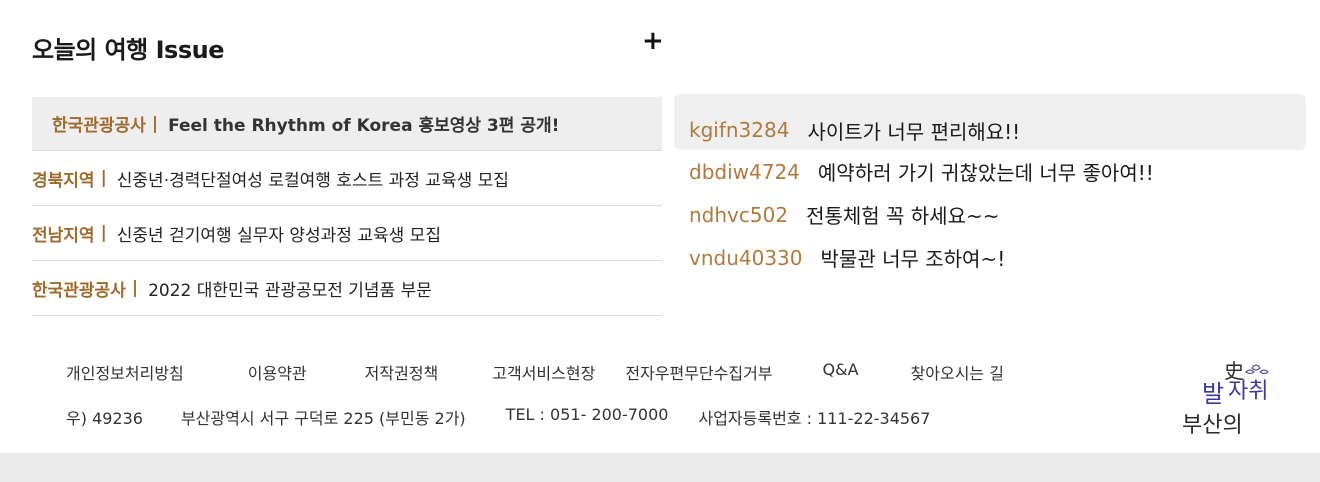 The width and height of the screenshot is (1320, 482). Describe the element at coordinates (913, 259) in the screenshot. I see `review-text: 박물관 너무 조하여~!` at that location.